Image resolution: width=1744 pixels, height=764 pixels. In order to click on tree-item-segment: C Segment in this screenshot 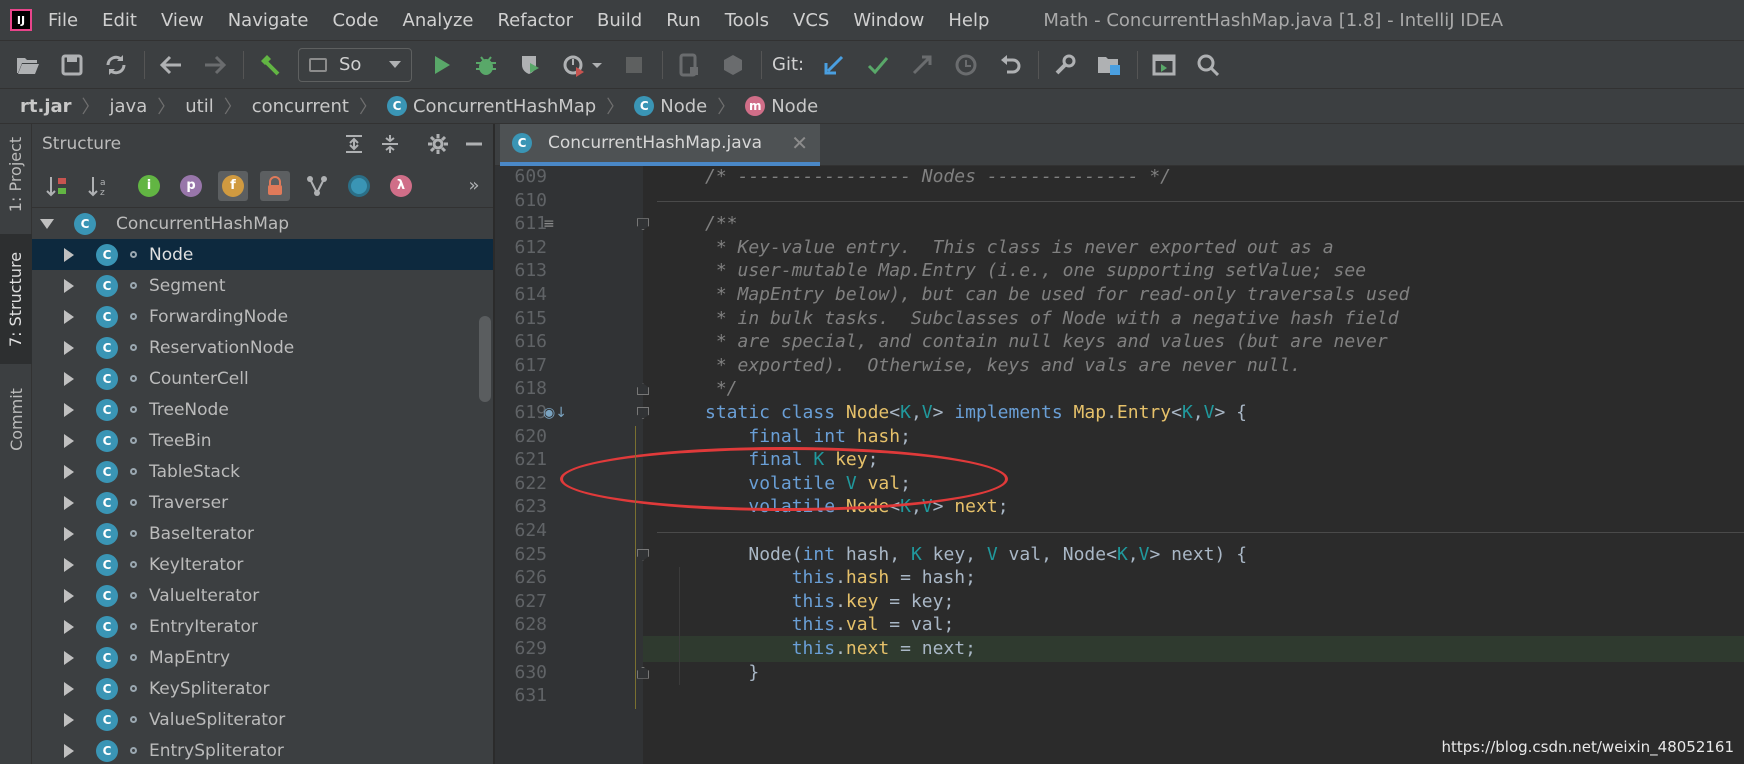, I will do `click(262, 285)`.